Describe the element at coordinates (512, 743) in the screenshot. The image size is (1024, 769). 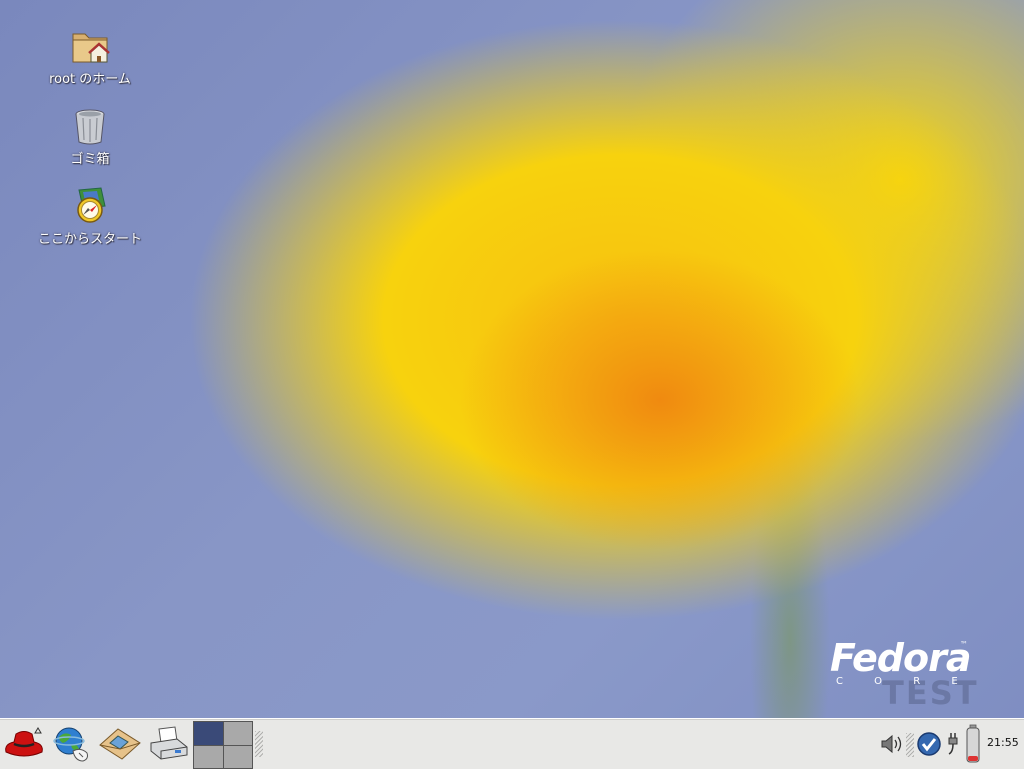
I see `bottom-panel: 21:55` at that location.